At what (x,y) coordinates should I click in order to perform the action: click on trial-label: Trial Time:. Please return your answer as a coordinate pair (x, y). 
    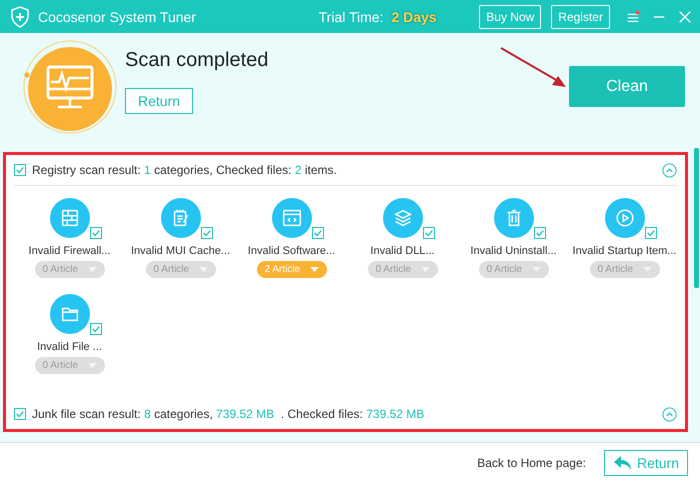
    Looking at the image, I should click on (351, 16).